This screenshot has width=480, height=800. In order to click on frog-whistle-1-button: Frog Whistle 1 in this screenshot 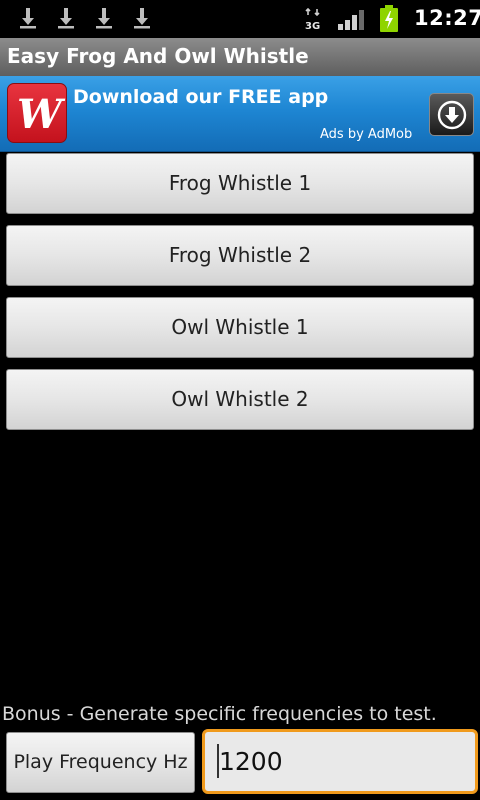, I will do `click(240, 183)`.